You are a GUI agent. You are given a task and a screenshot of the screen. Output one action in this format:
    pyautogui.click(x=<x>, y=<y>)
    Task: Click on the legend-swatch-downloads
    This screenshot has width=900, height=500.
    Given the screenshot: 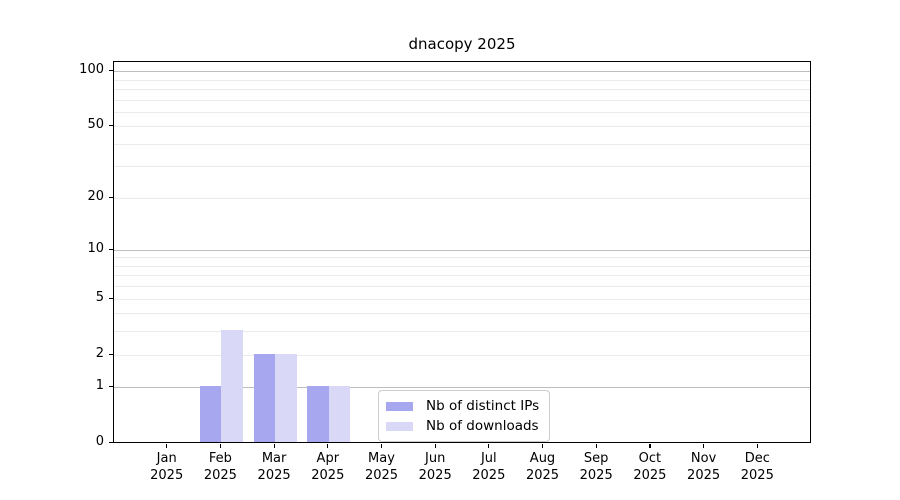 What is the action you would take?
    pyautogui.click(x=399, y=426)
    